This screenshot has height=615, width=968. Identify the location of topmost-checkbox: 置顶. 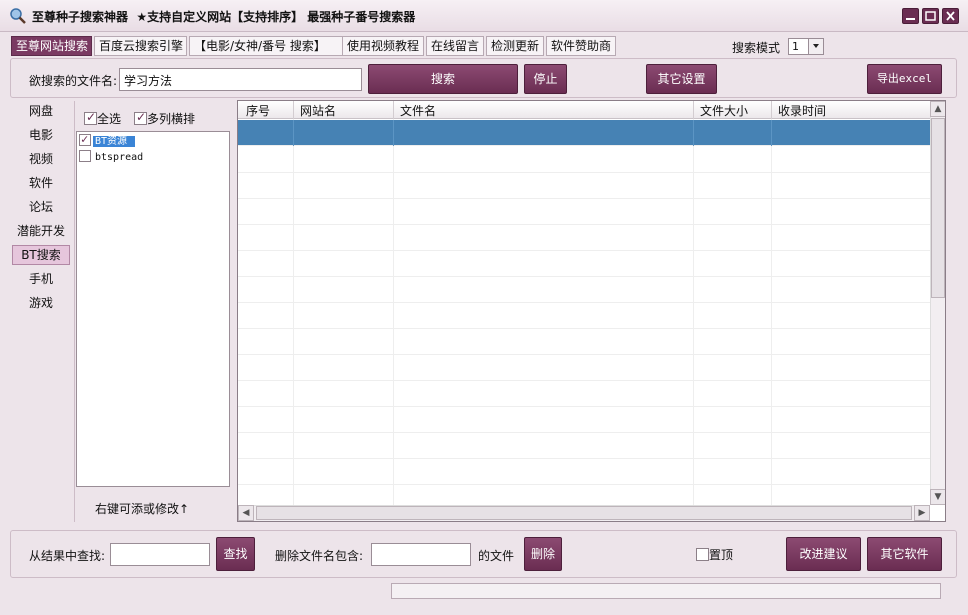
(714, 554).